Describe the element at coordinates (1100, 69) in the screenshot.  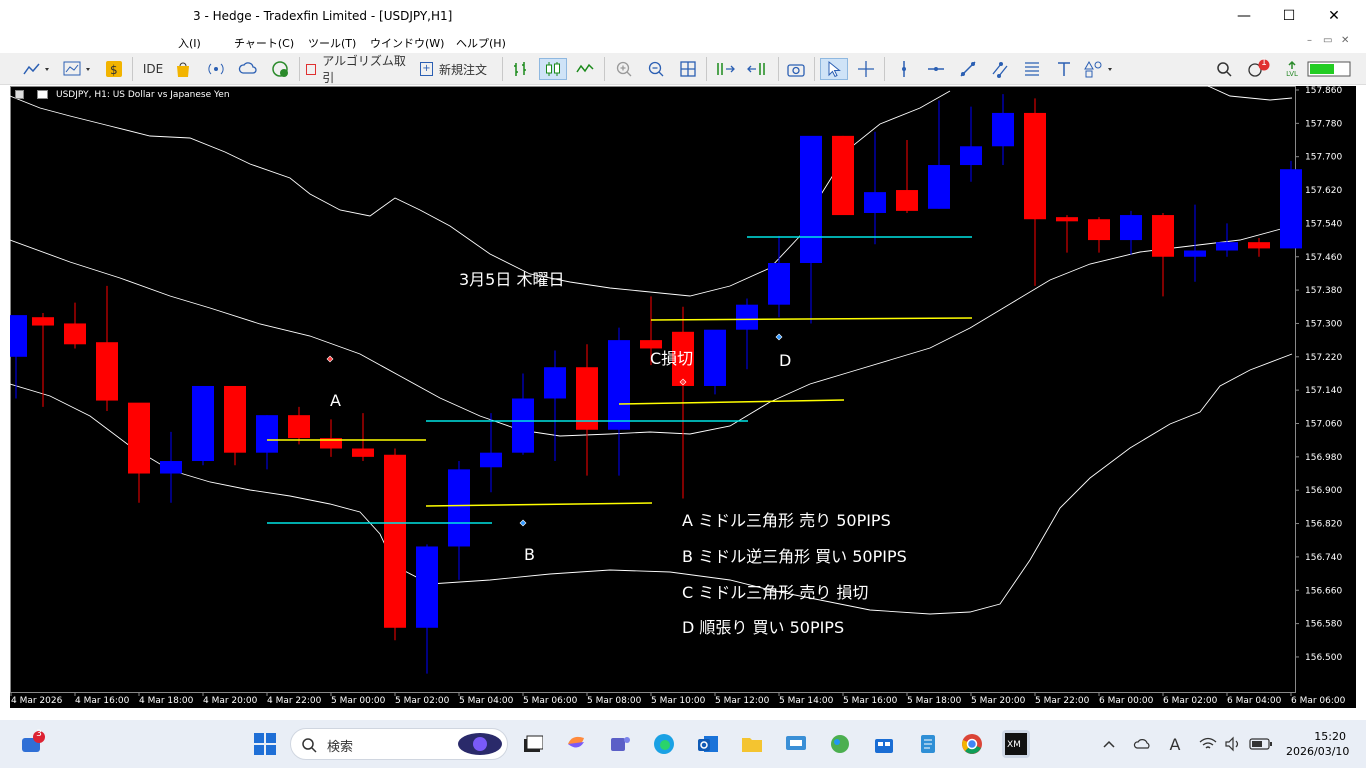
I see `shapes-icon` at that location.